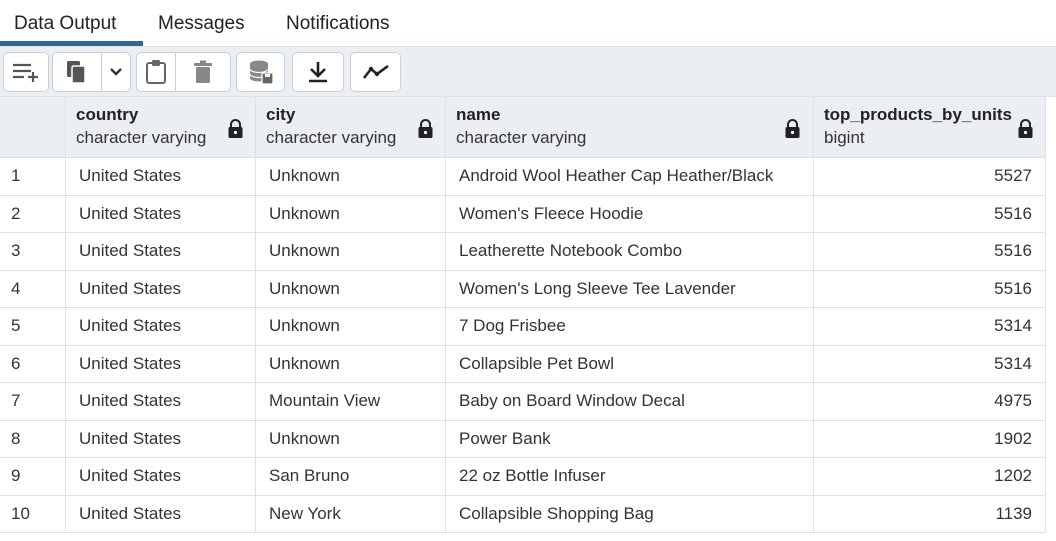  I want to click on paste-icon, so click(156, 72).